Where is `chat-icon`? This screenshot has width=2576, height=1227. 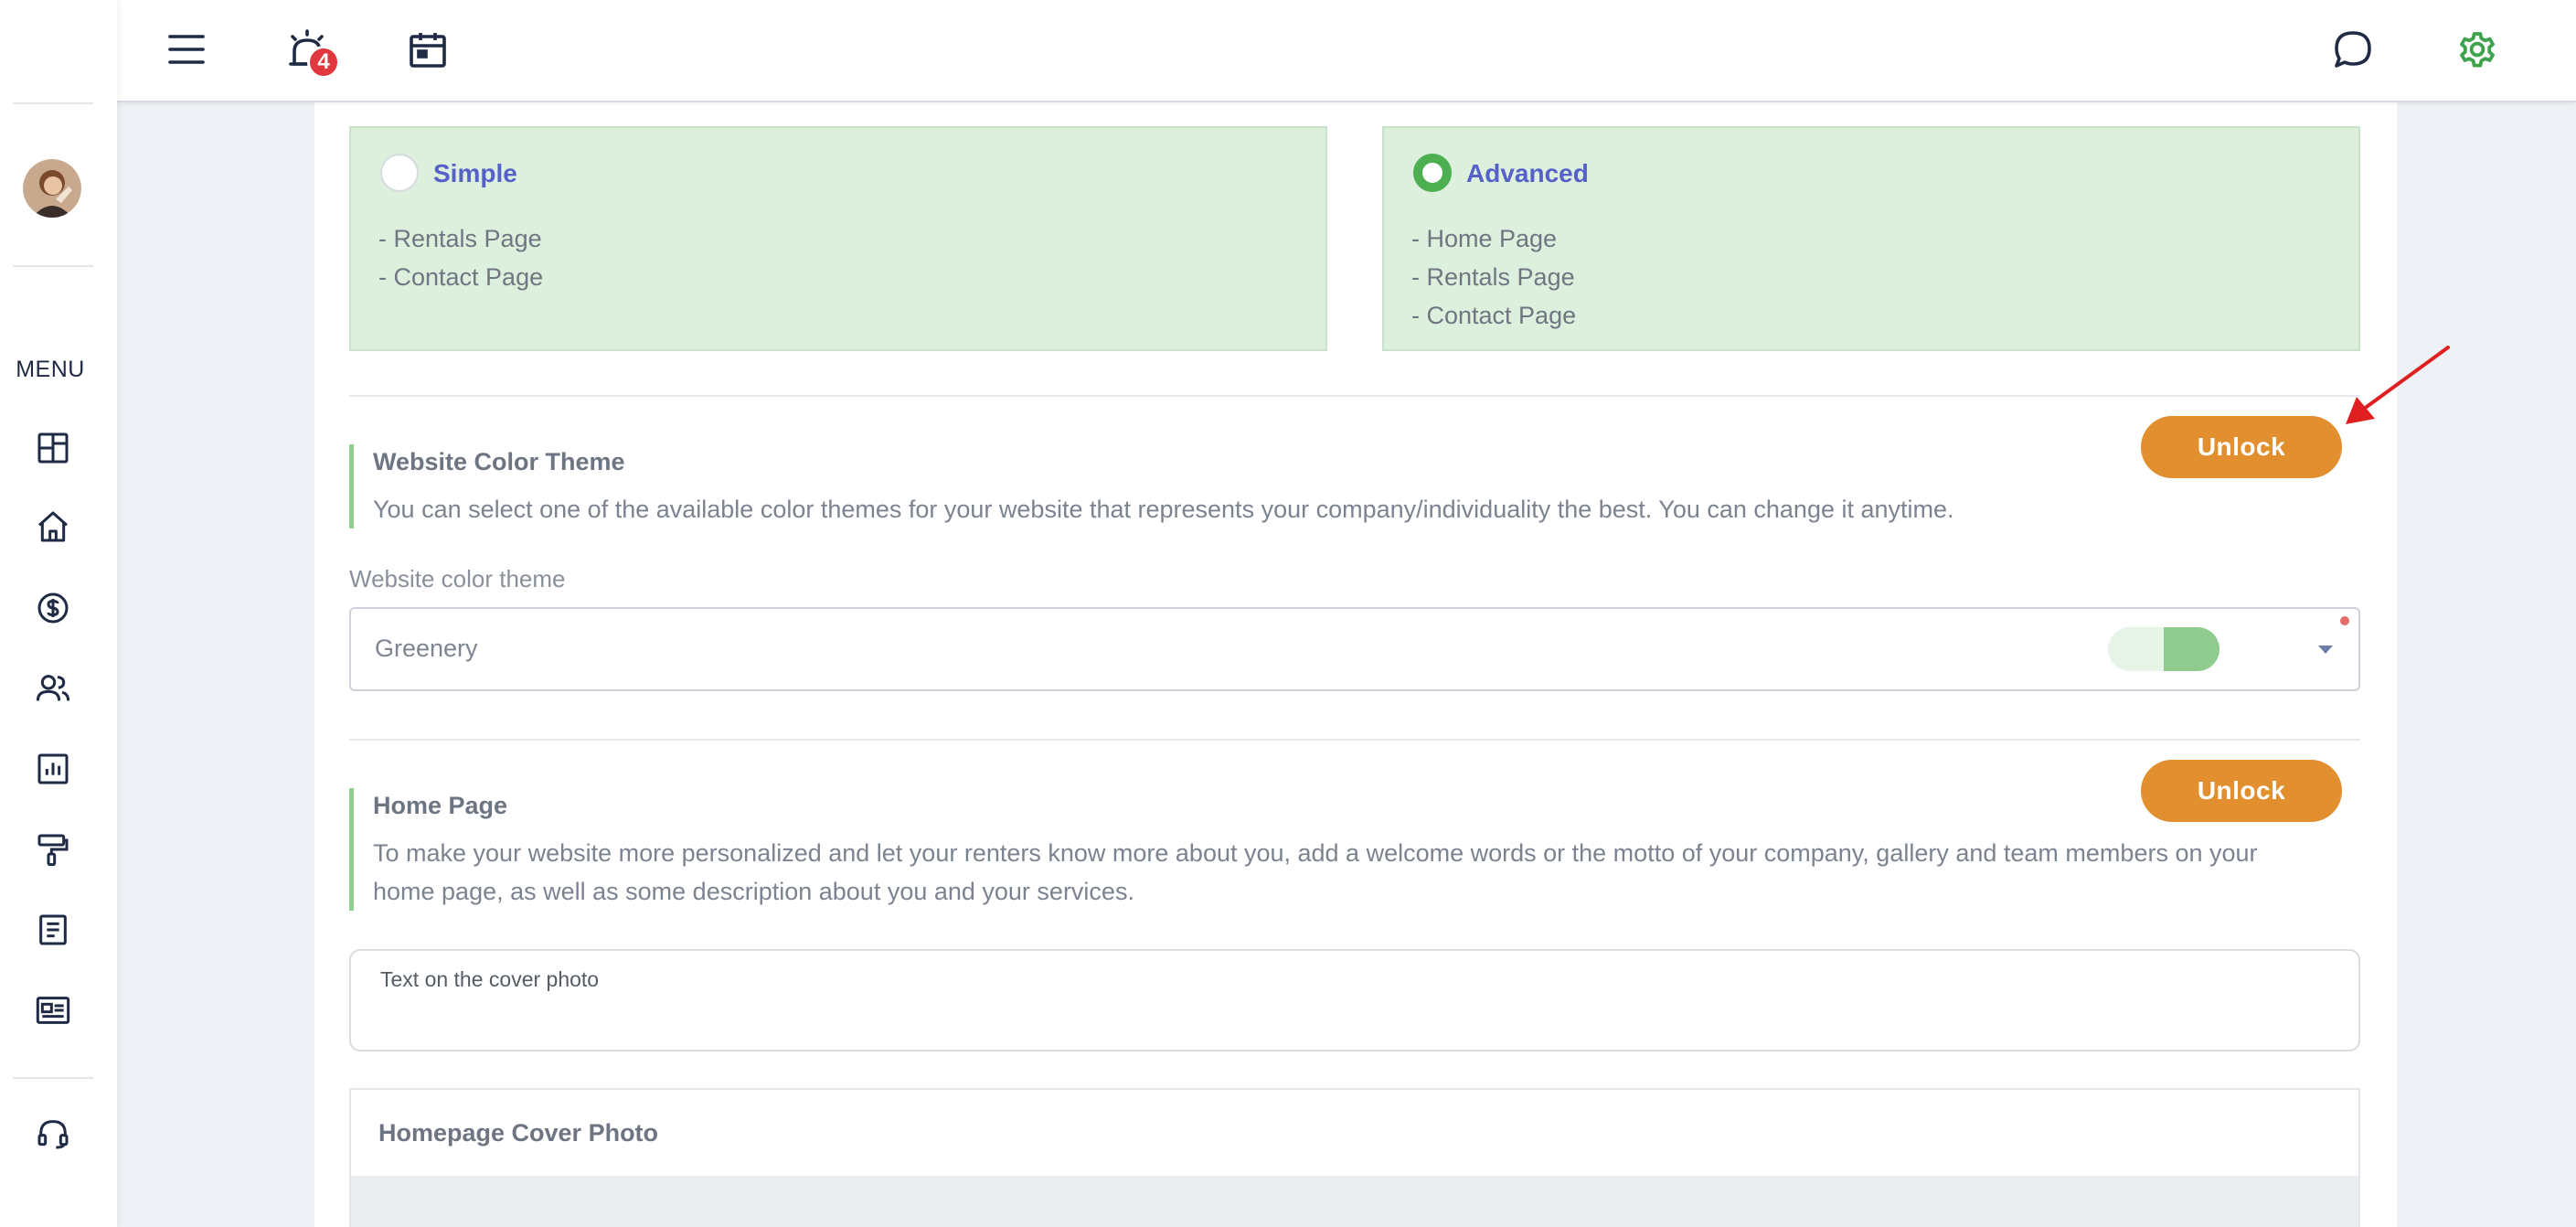 chat-icon is located at coordinates (2353, 50).